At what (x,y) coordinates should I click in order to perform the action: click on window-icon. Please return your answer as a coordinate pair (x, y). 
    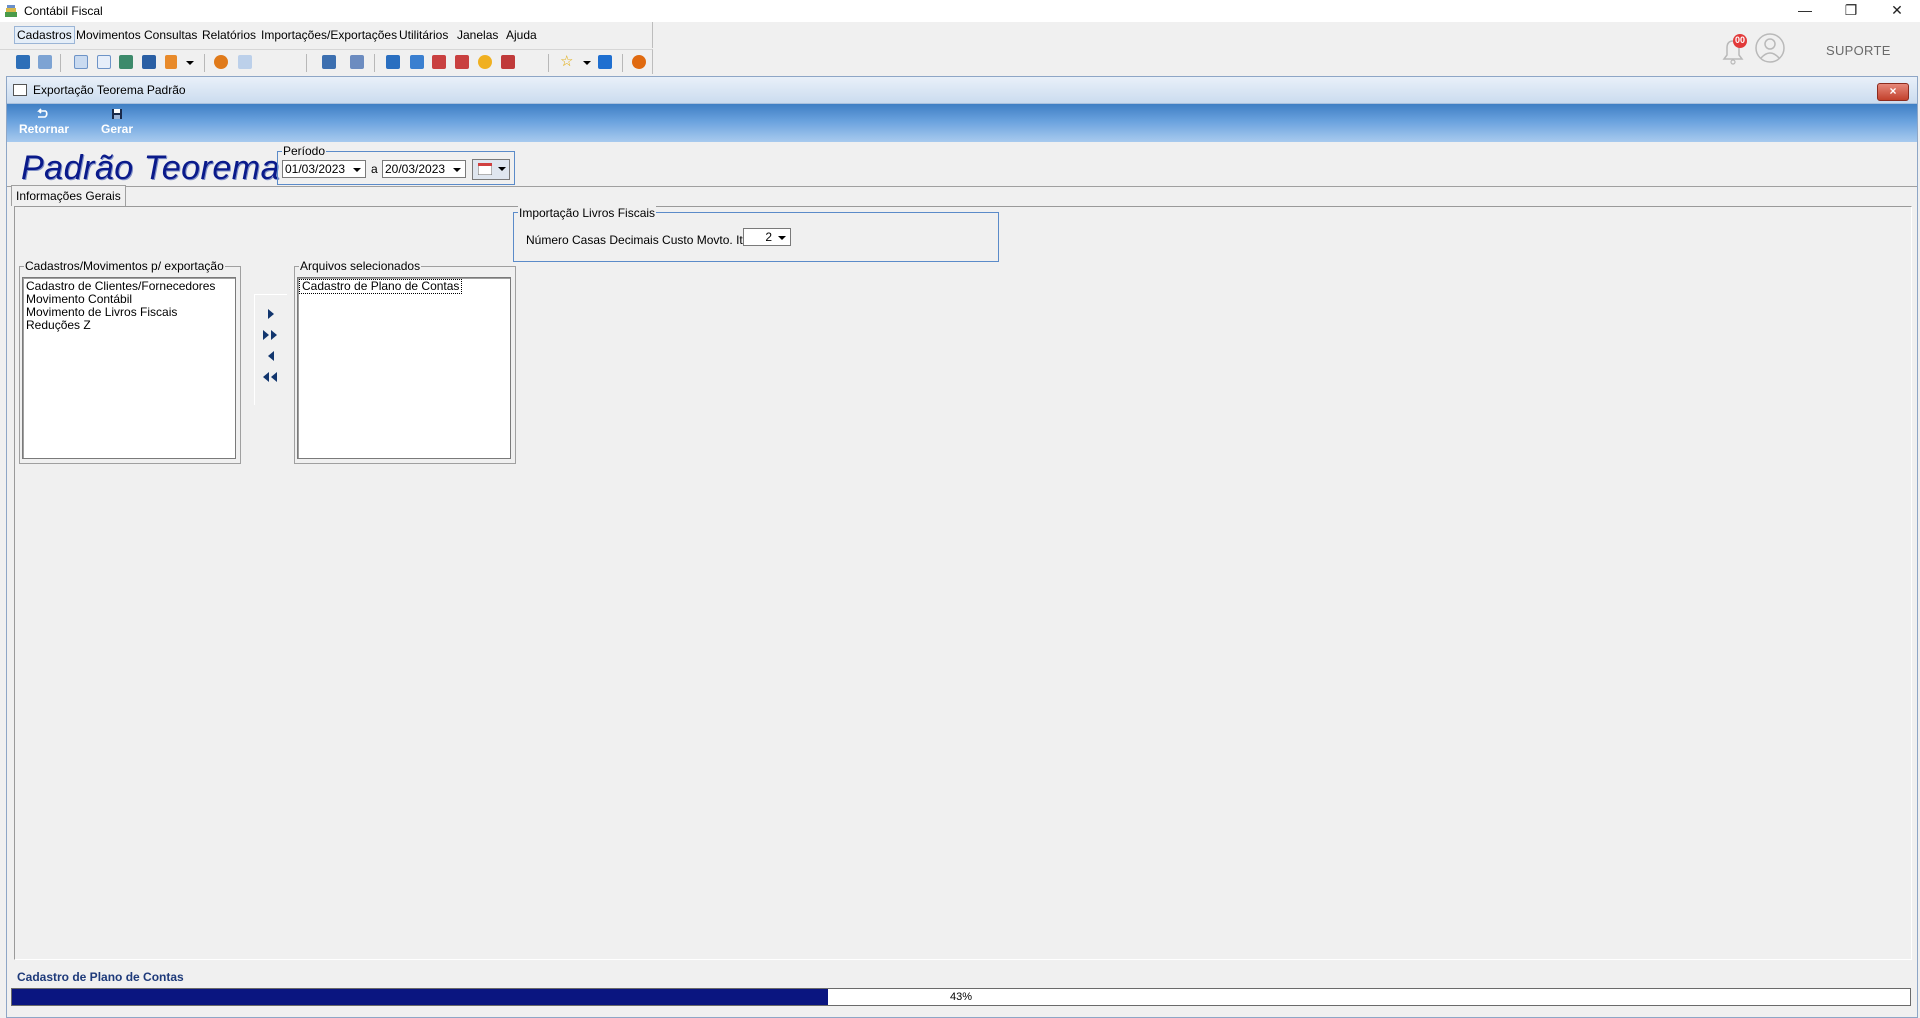
    Looking at the image, I should click on (20, 90).